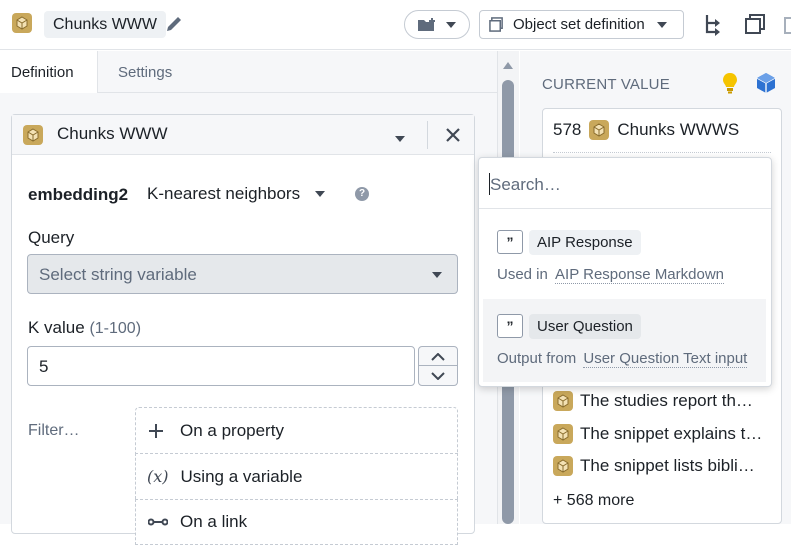  I want to click on method-label: K-nearest neighbors, so click(224, 193).